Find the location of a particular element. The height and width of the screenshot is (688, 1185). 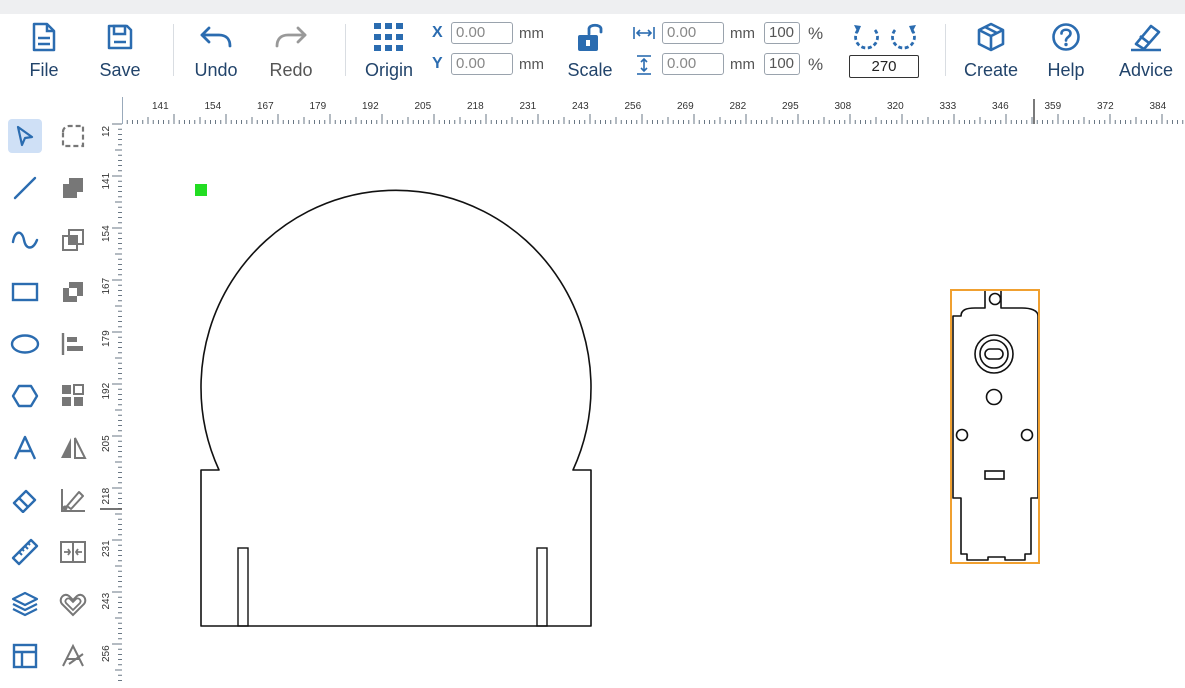

origin-button: Origin is located at coordinates (389, 53).